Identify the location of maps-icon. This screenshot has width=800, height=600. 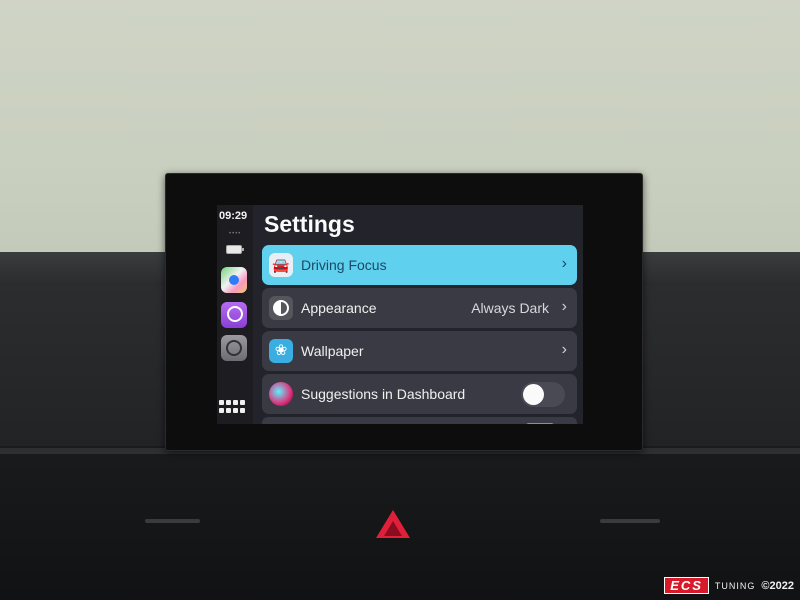
(234, 280).